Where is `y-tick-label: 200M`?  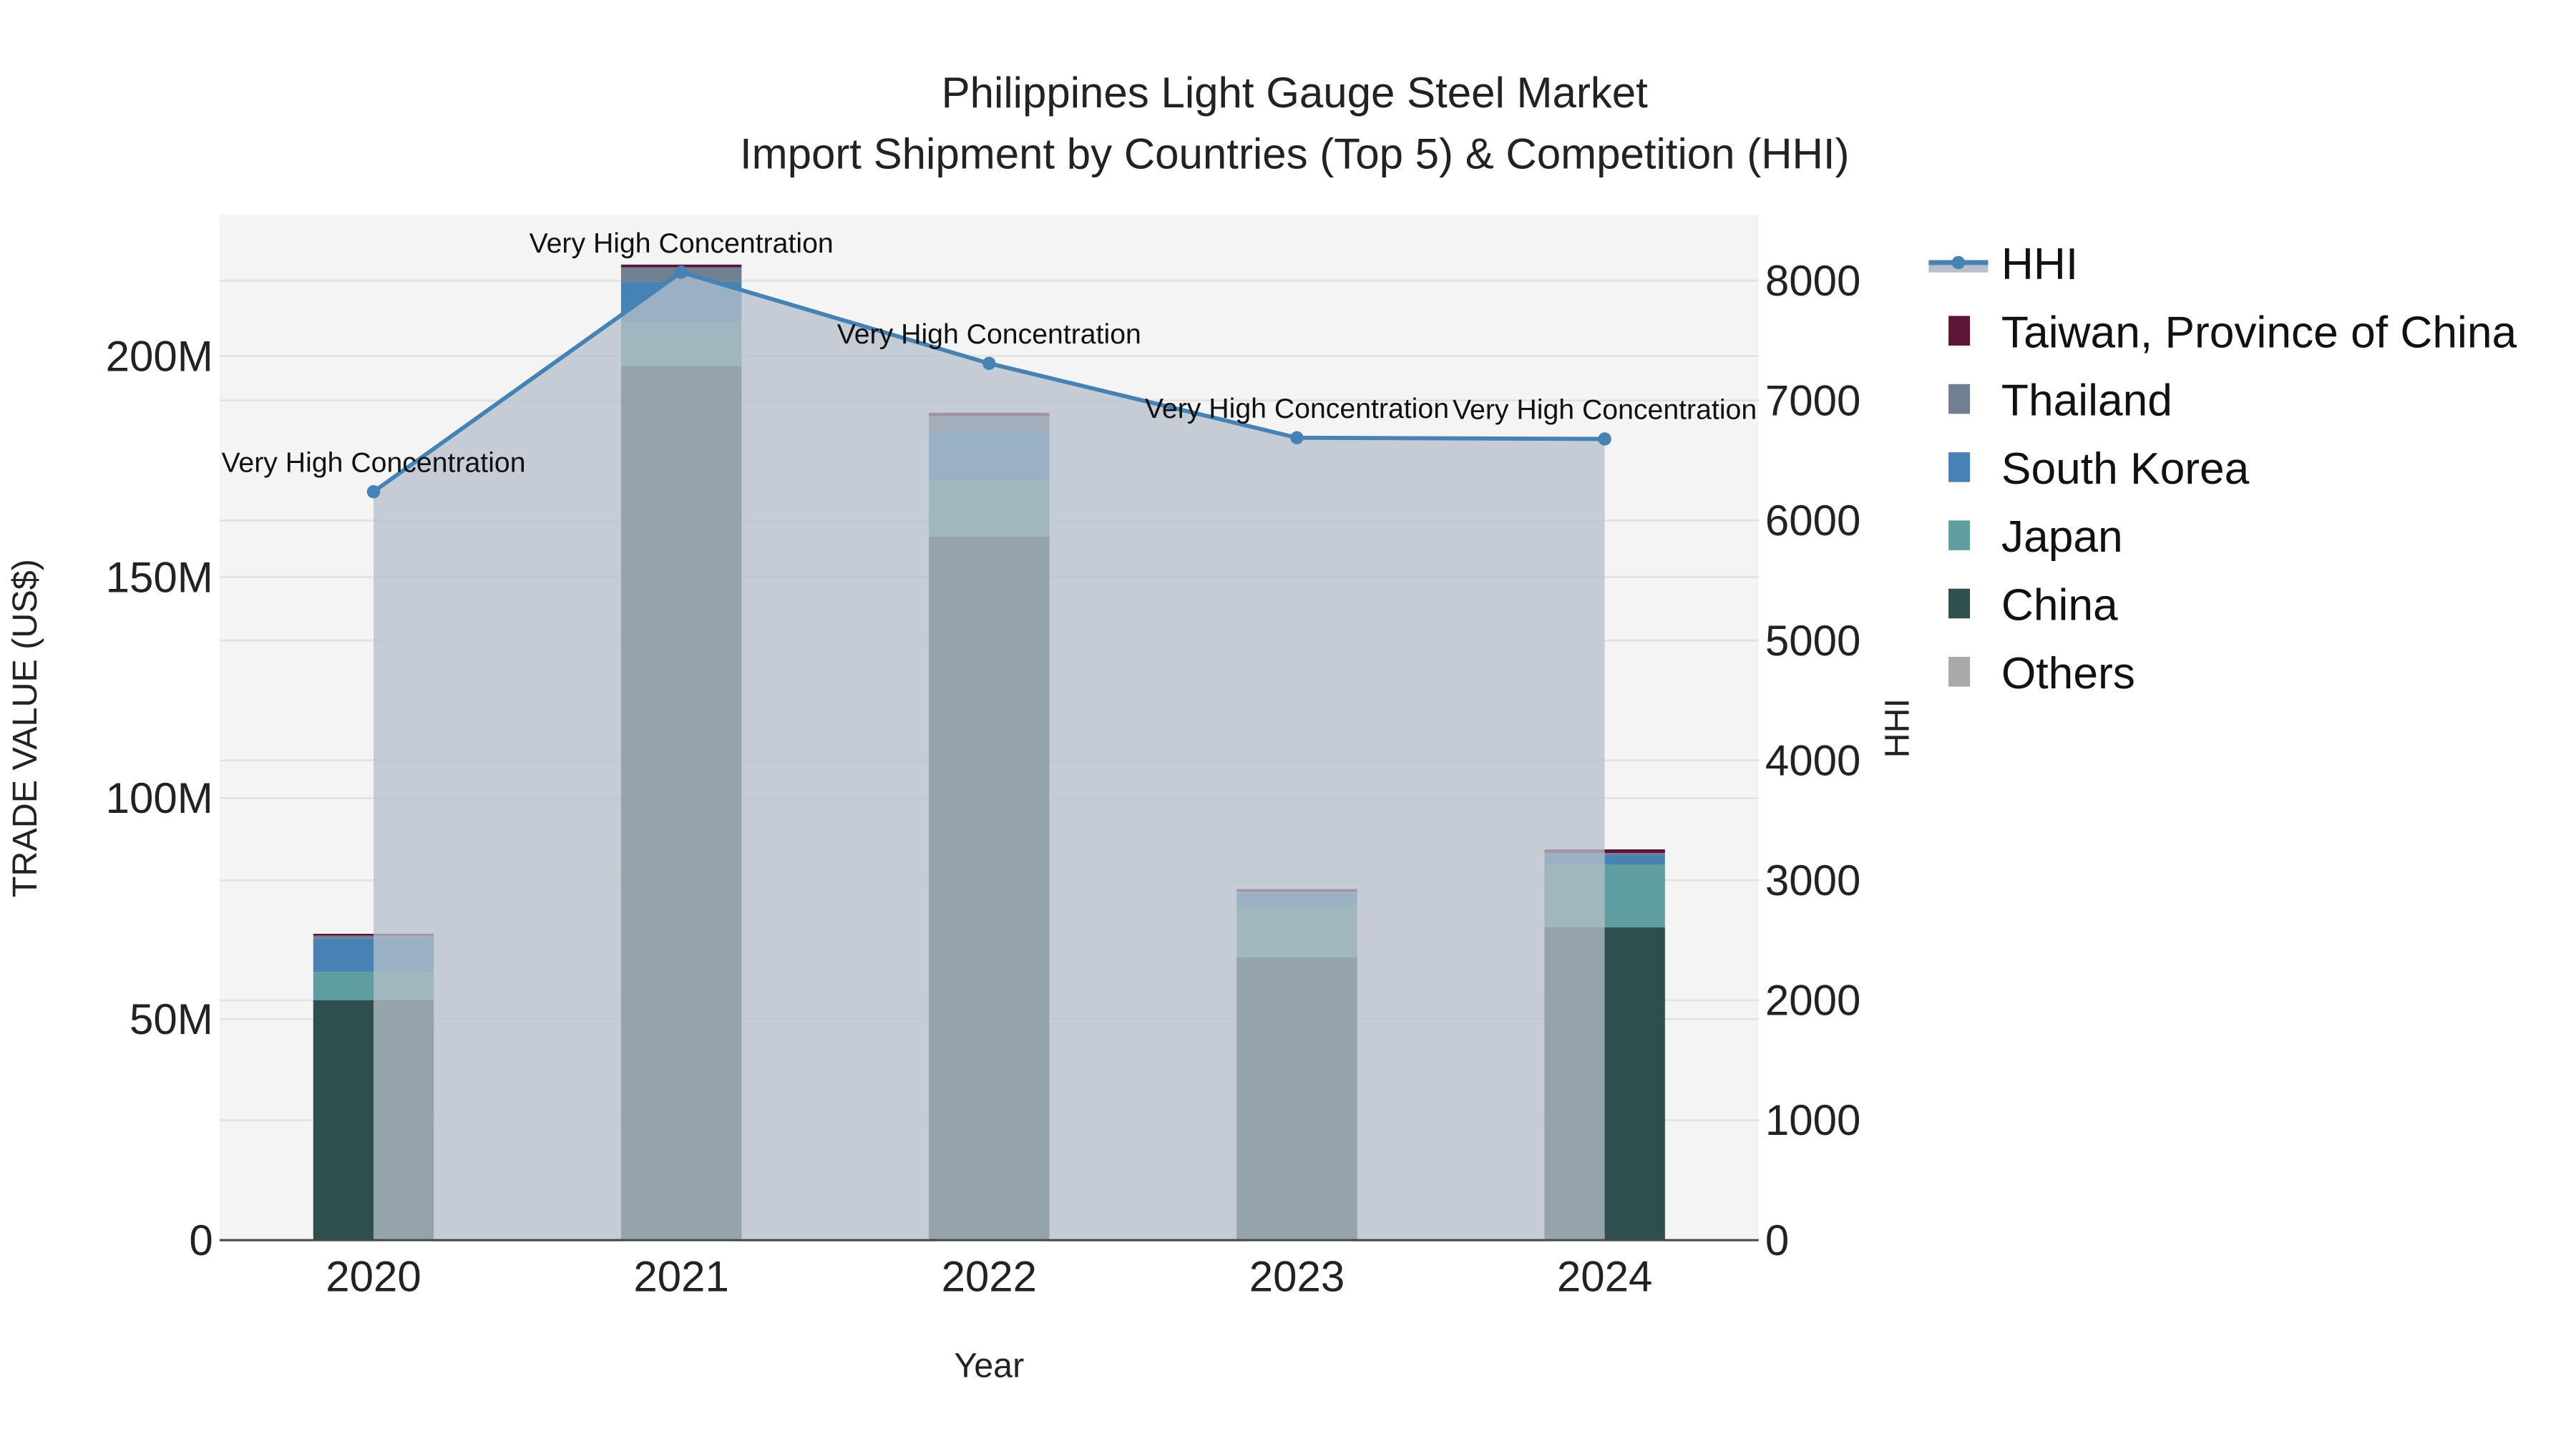
y-tick-label: 200M is located at coordinates (159, 356).